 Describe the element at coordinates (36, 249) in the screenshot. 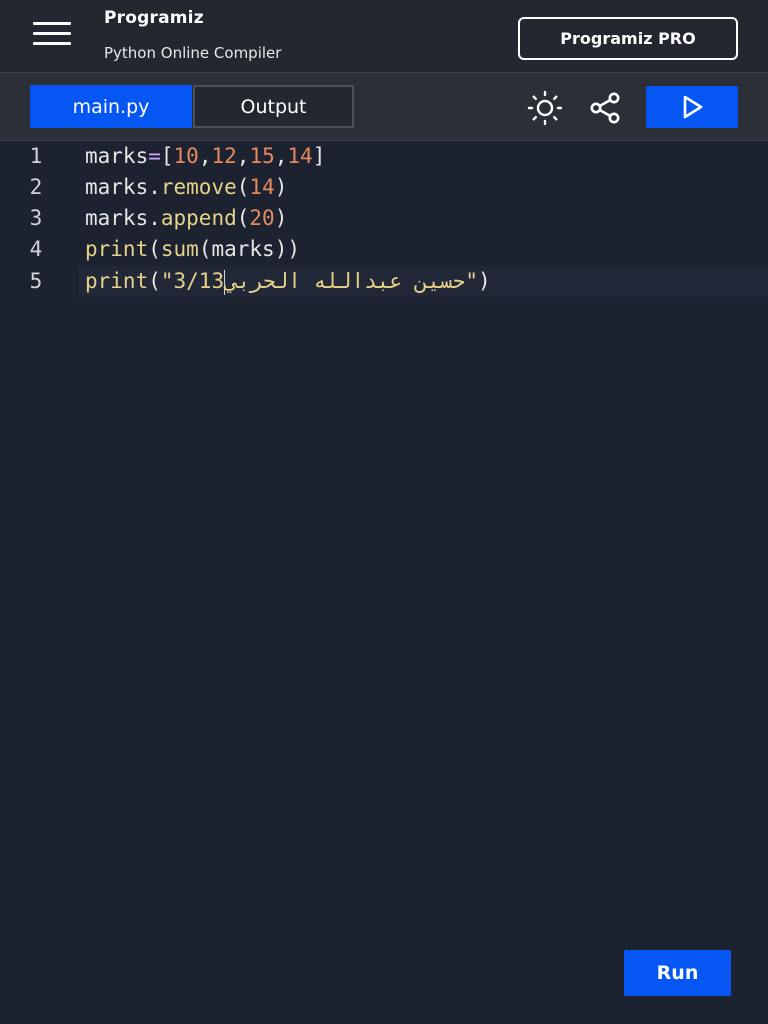

I see `line-number: 4` at that location.